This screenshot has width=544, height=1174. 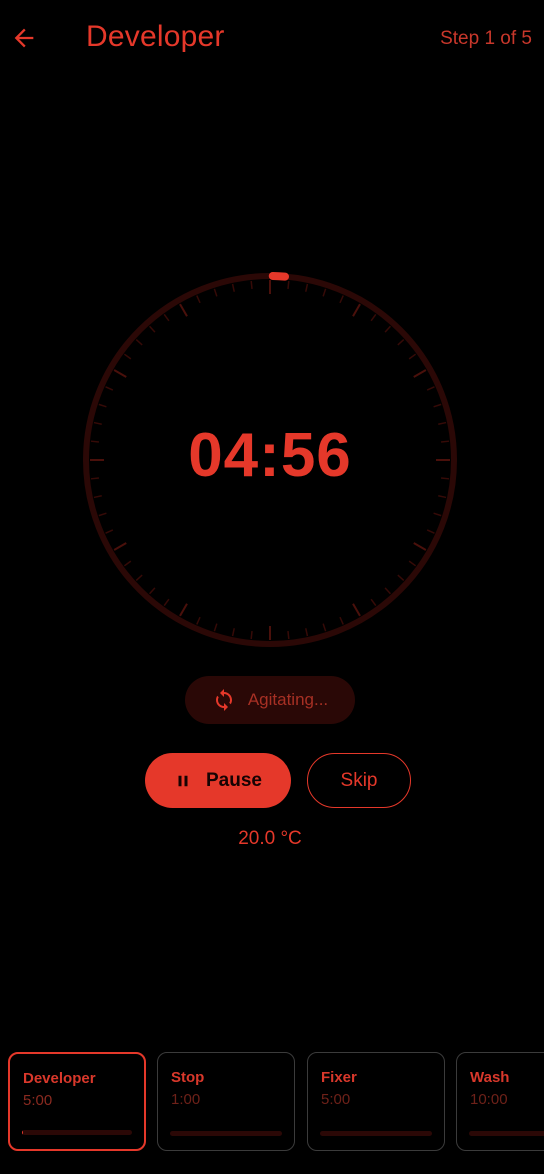 I want to click on step-card-fixer: Fixer 5:00, so click(x=376, y=1101).